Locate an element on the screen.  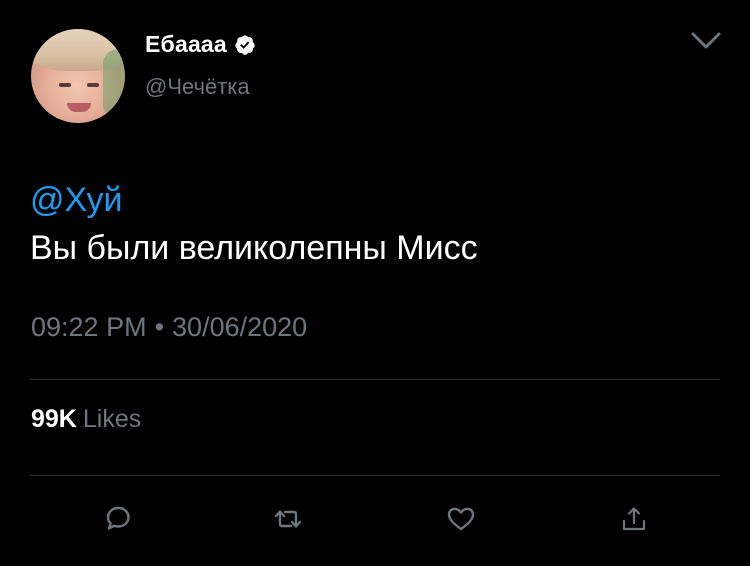
avatar-eye-left is located at coordinates (65, 85).